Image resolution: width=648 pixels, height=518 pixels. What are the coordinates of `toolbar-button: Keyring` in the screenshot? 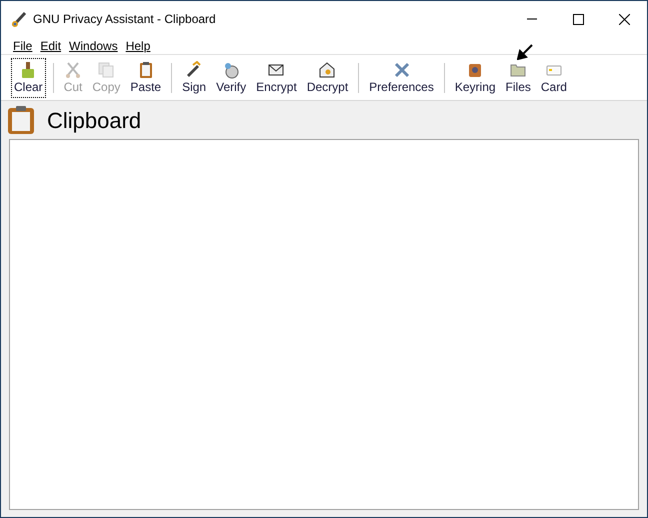 It's located at (475, 78).